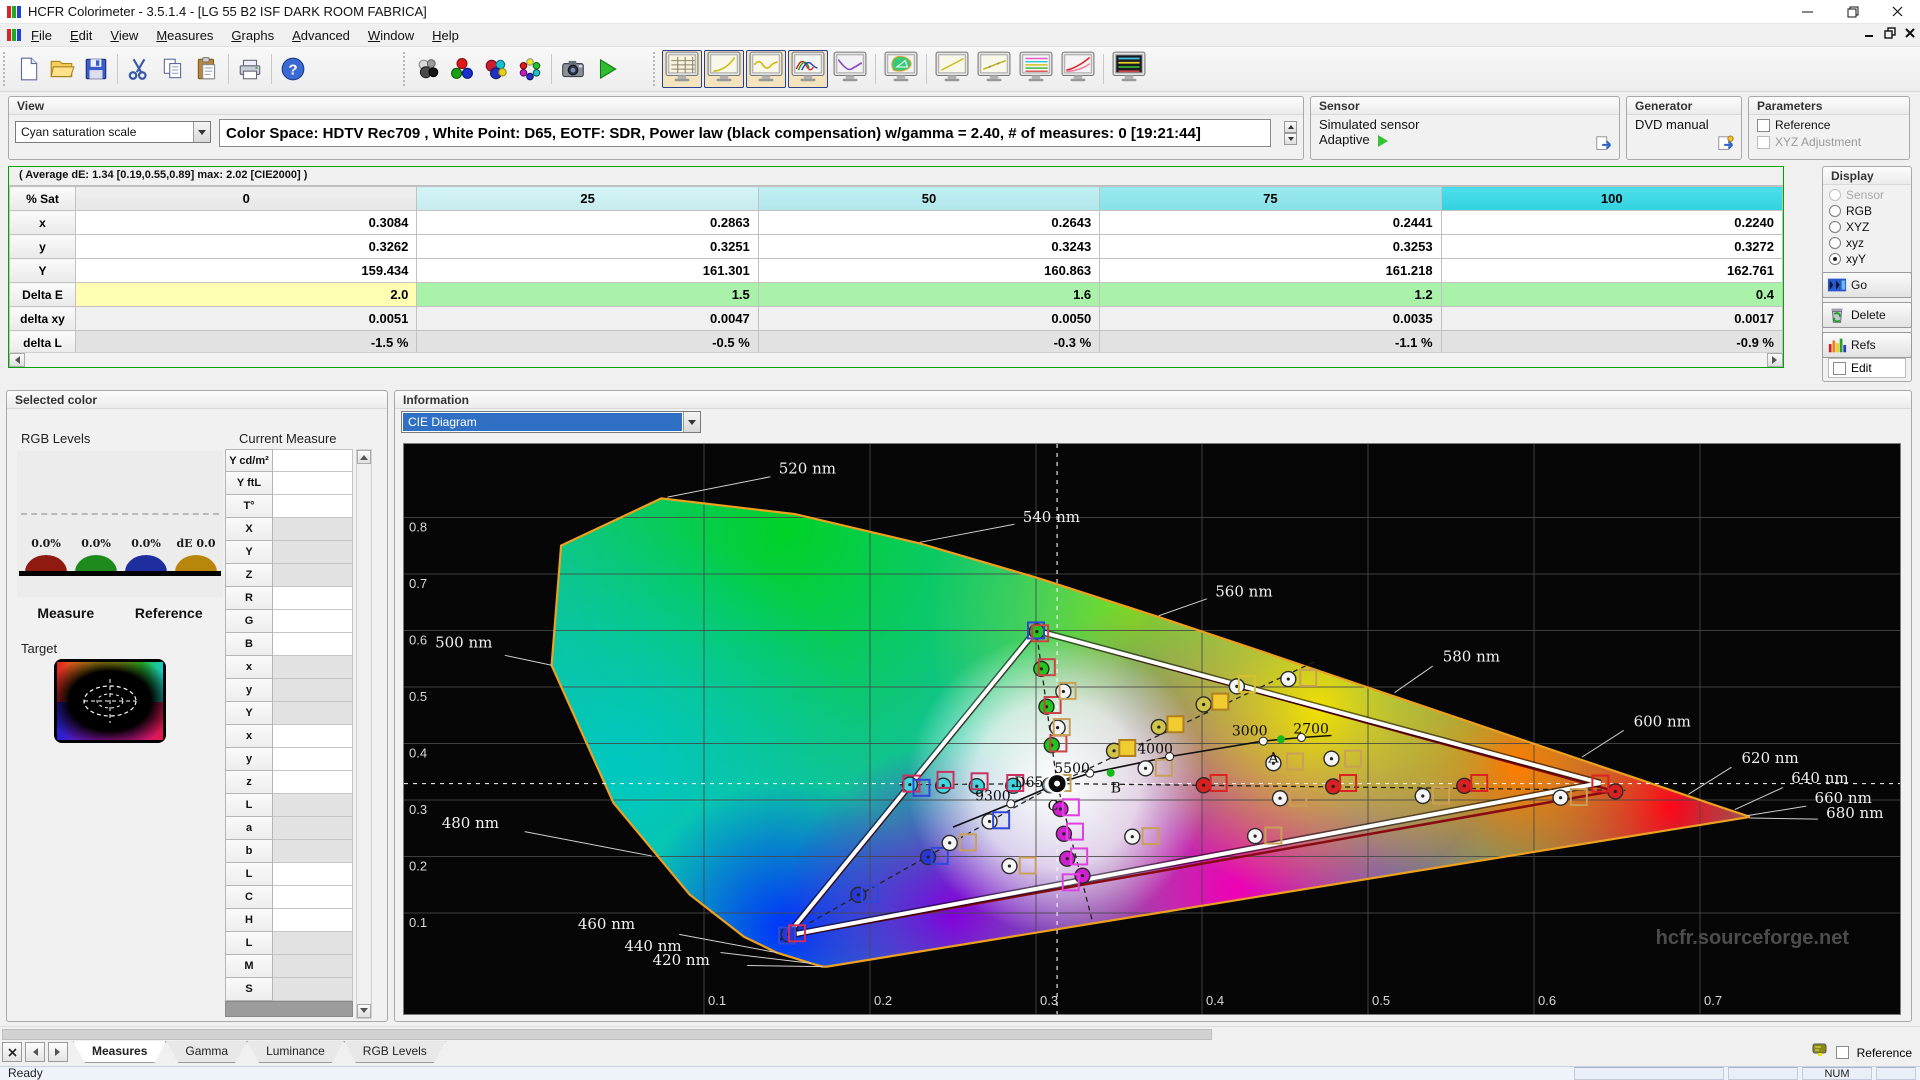  What do you see at coordinates (1612, 342) in the screenshot?
I see `table-cell: -0.9 %` at bounding box center [1612, 342].